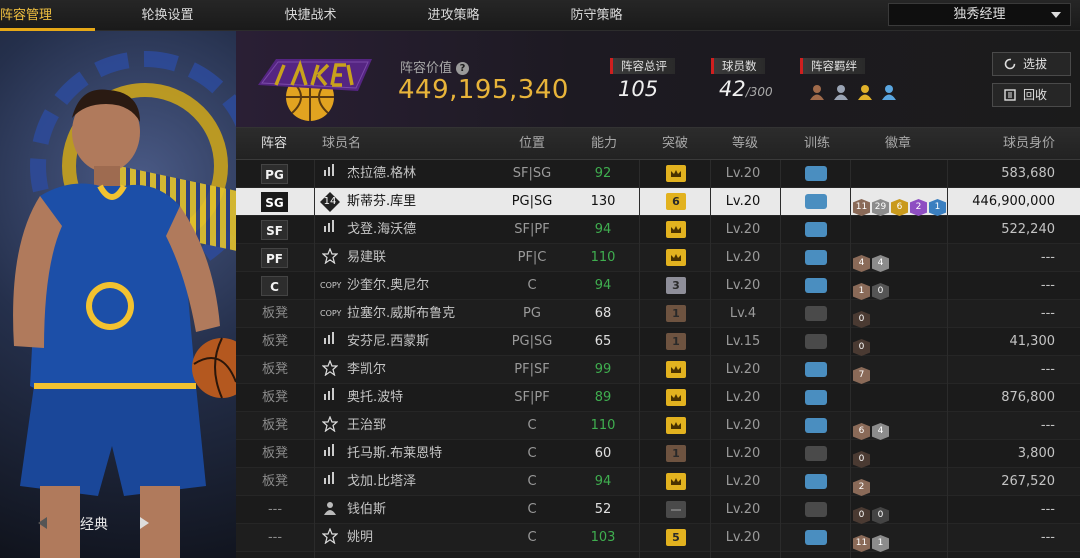 Image resolution: width=1080 pixels, height=558 pixels. What do you see at coordinates (658, 482) in the screenshot?
I see `table-row: 板凳 戈加.比塔泽 C 94 Lv.20 2 267,520` at bounding box center [658, 482].